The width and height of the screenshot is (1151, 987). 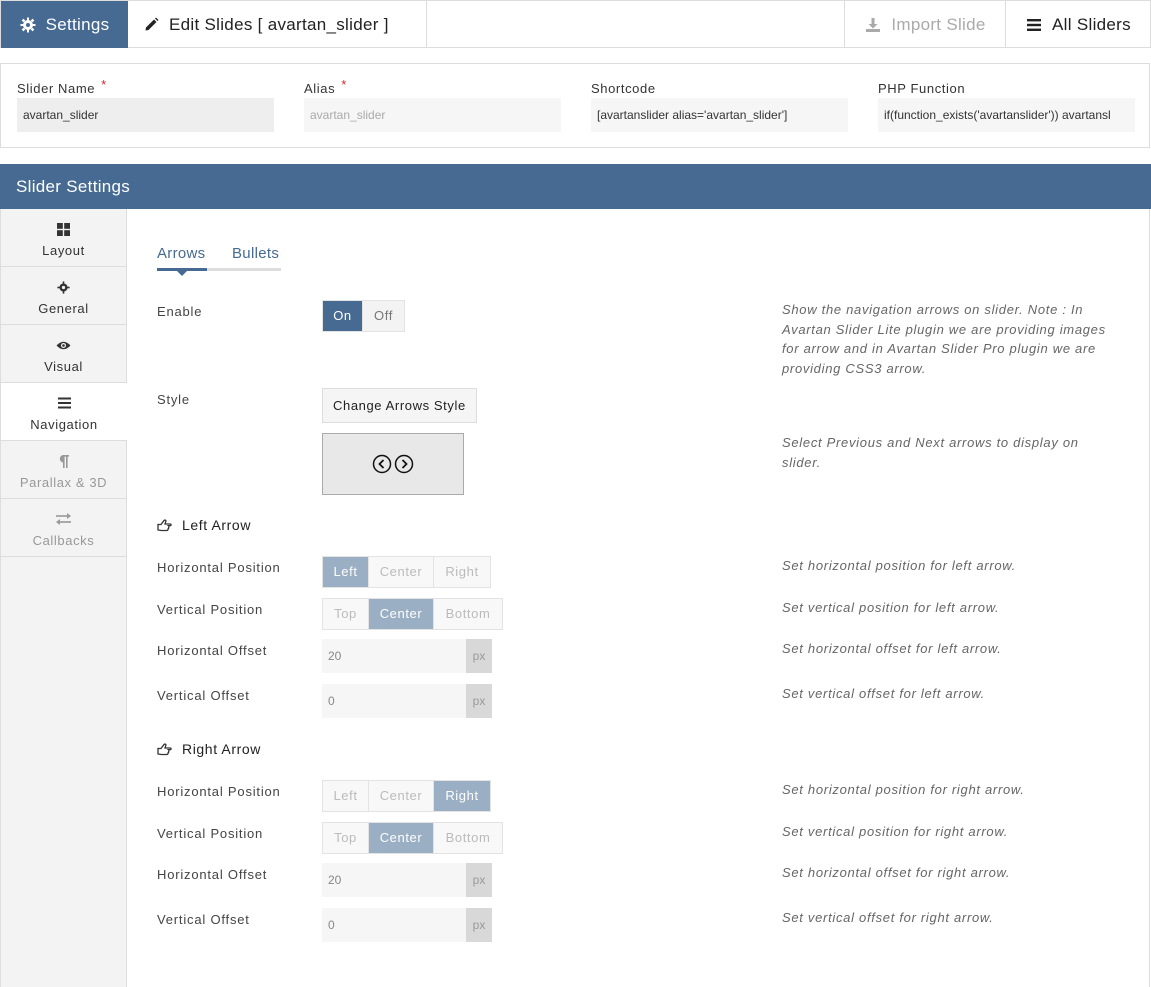 I want to click on left-voff-field: 0 px, so click(x=407, y=701).